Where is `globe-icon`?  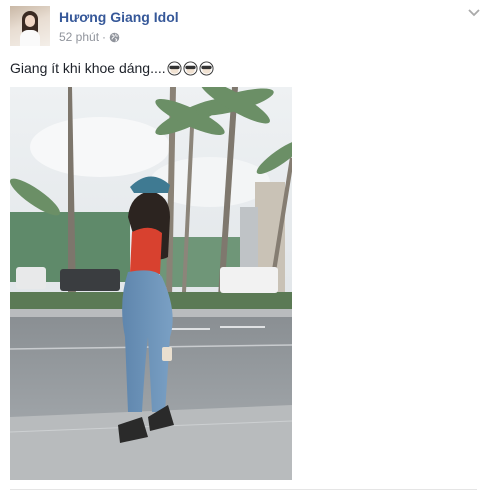
globe-icon is located at coordinates (114, 37).